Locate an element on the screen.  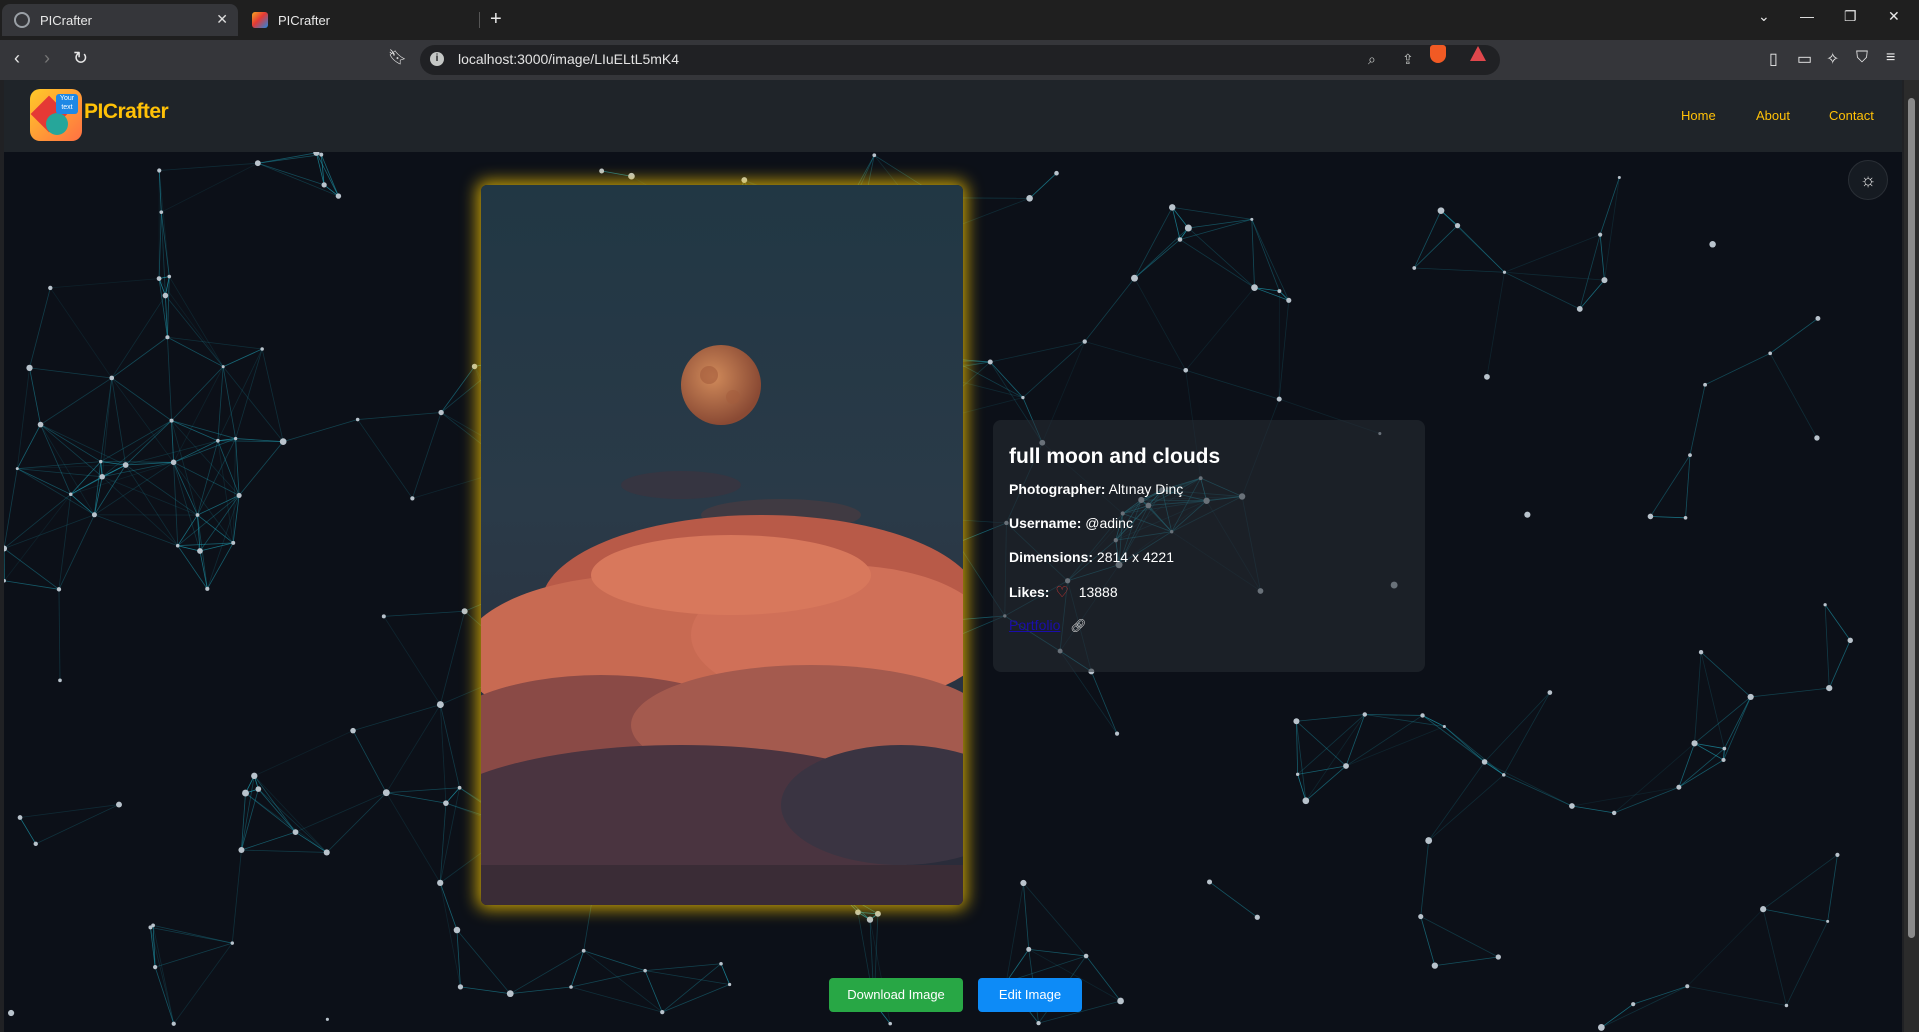
vpn-icon: ⛉ is located at coordinates (1862, 58).